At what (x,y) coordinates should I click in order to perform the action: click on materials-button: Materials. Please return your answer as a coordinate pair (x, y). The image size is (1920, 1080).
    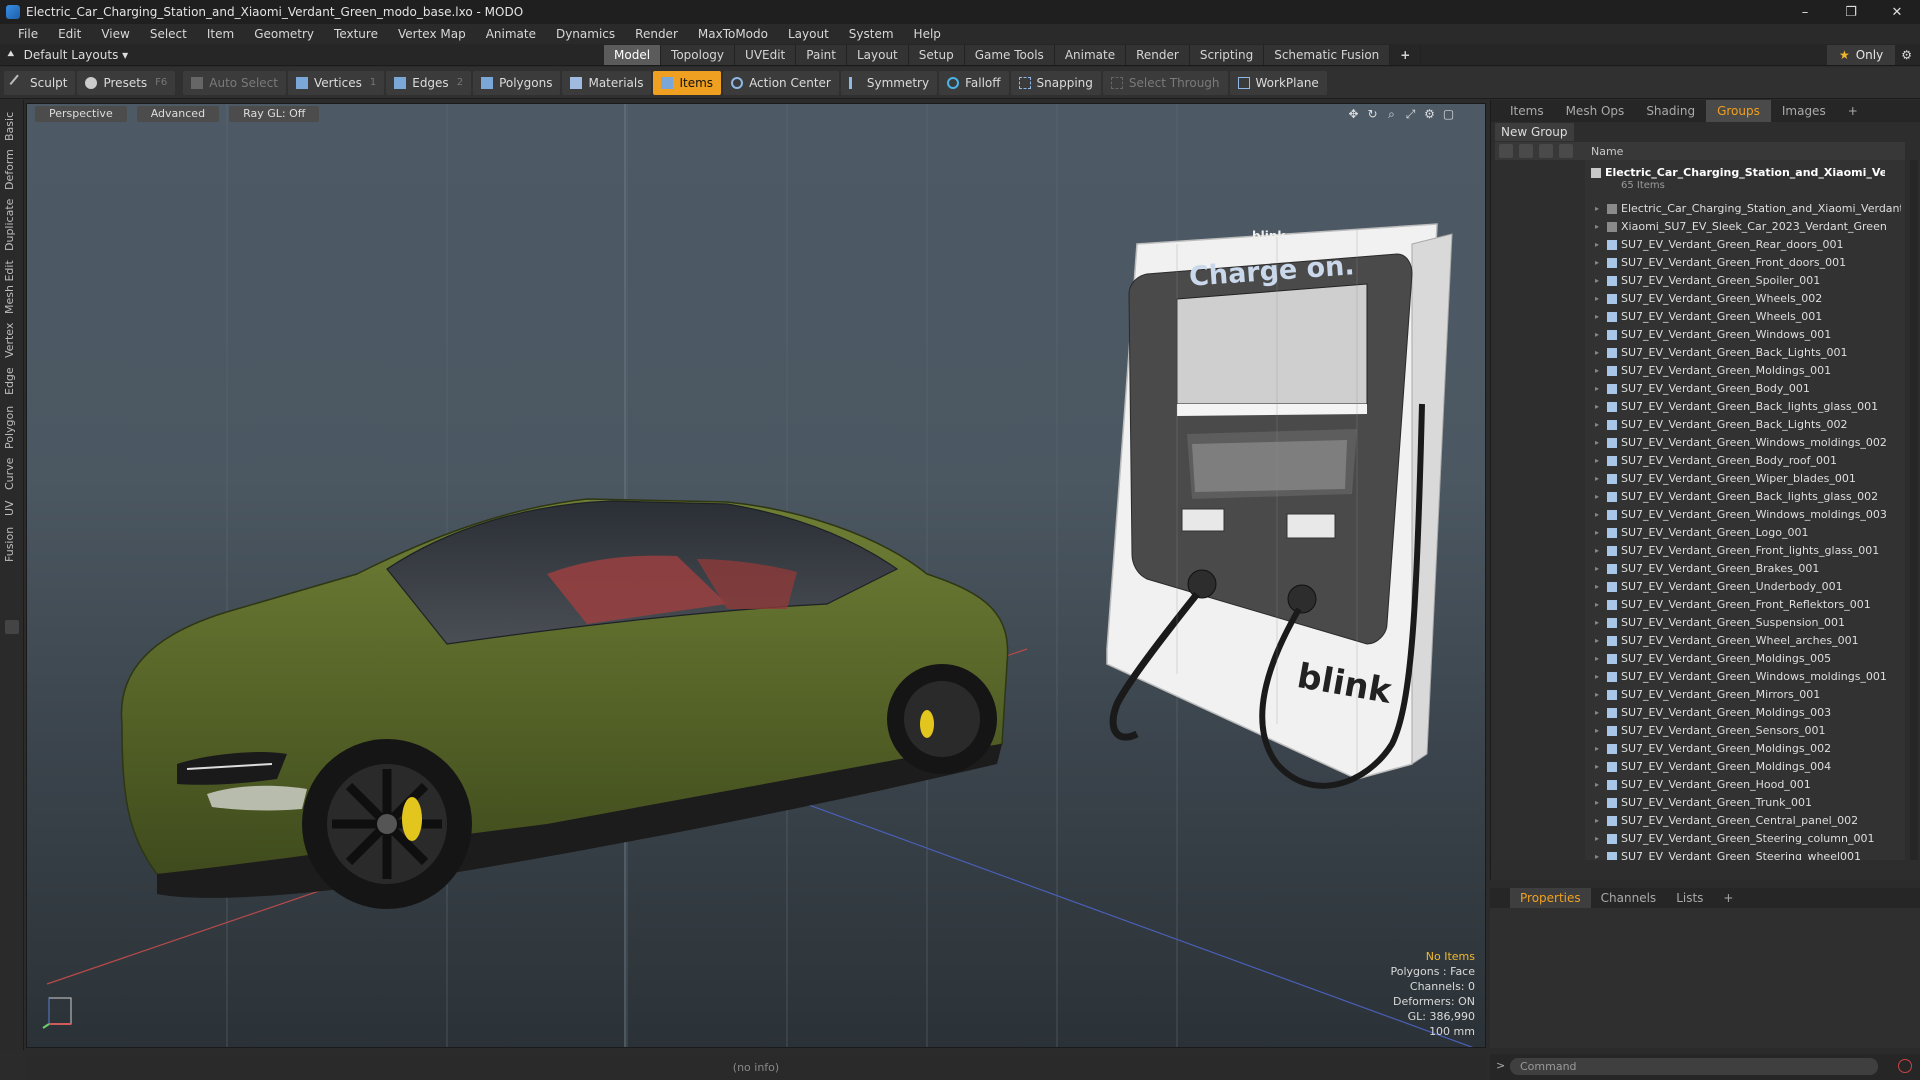
    Looking at the image, I should click on (607, 82).